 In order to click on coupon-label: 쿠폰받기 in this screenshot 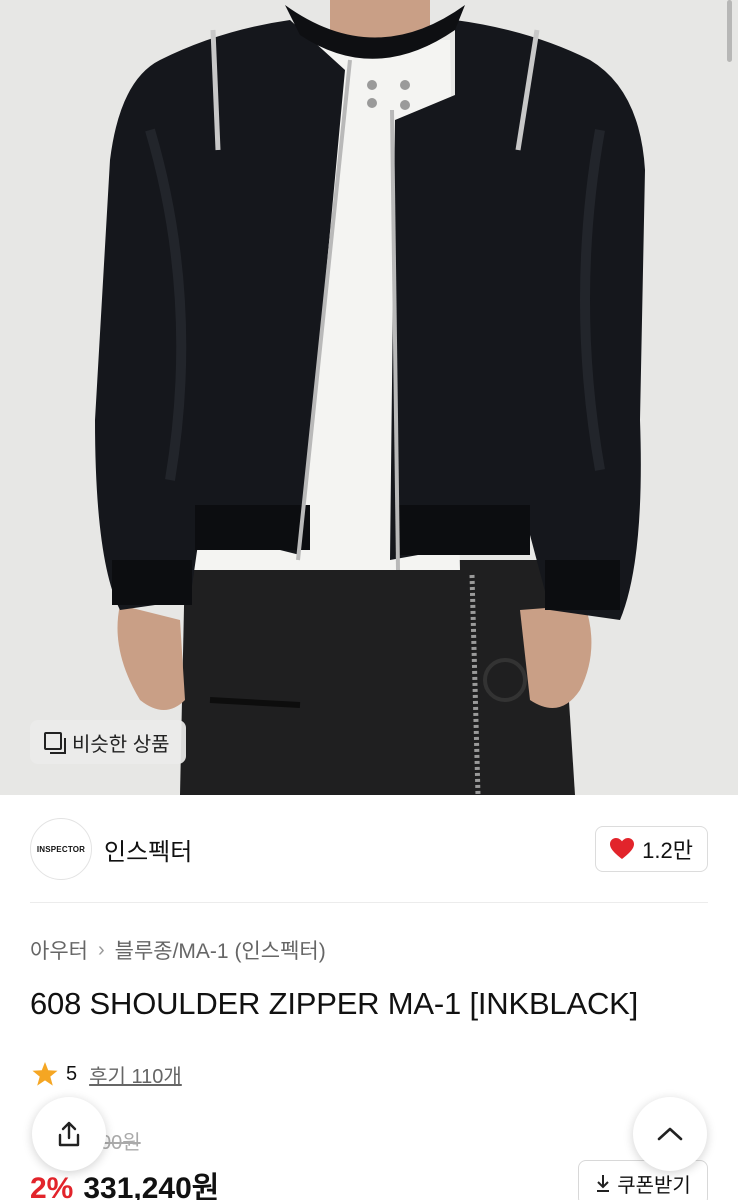, I will do `click(654, 1185)`.